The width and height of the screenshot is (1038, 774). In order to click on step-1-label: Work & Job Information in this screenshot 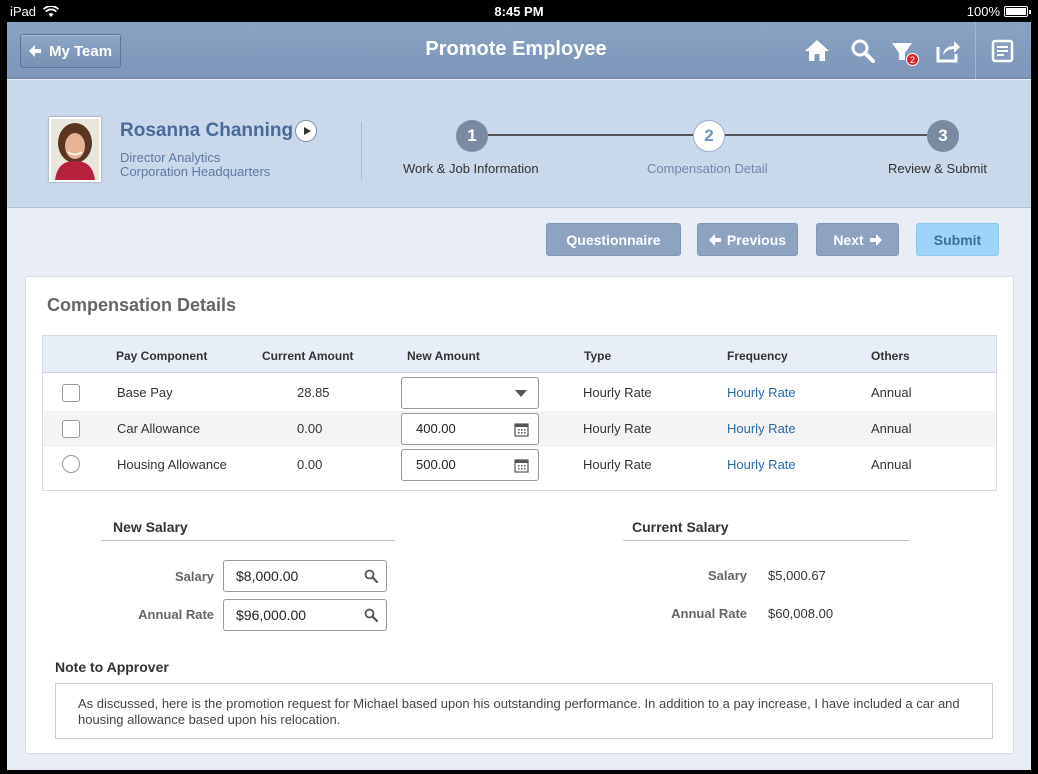, I will do `click(471, 168)`.